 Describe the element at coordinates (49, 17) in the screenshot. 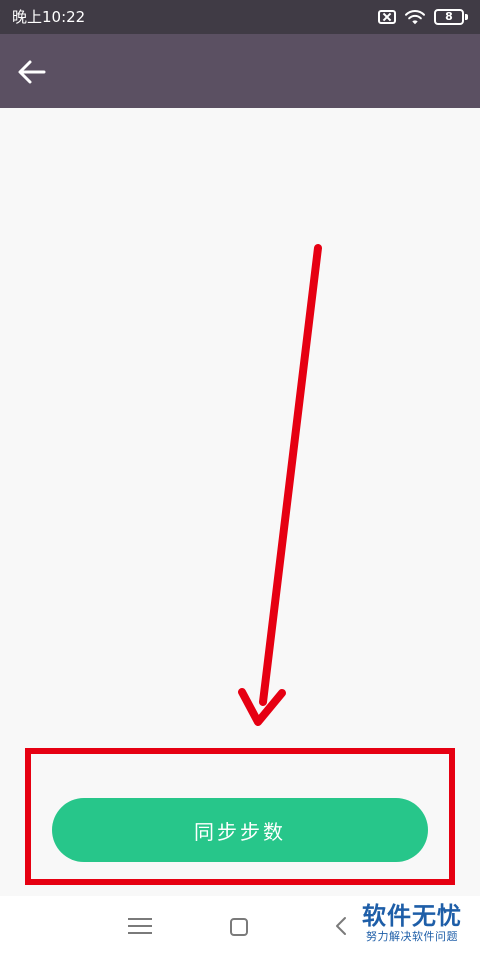

I see `status-time: 晚上10:22` at that location.